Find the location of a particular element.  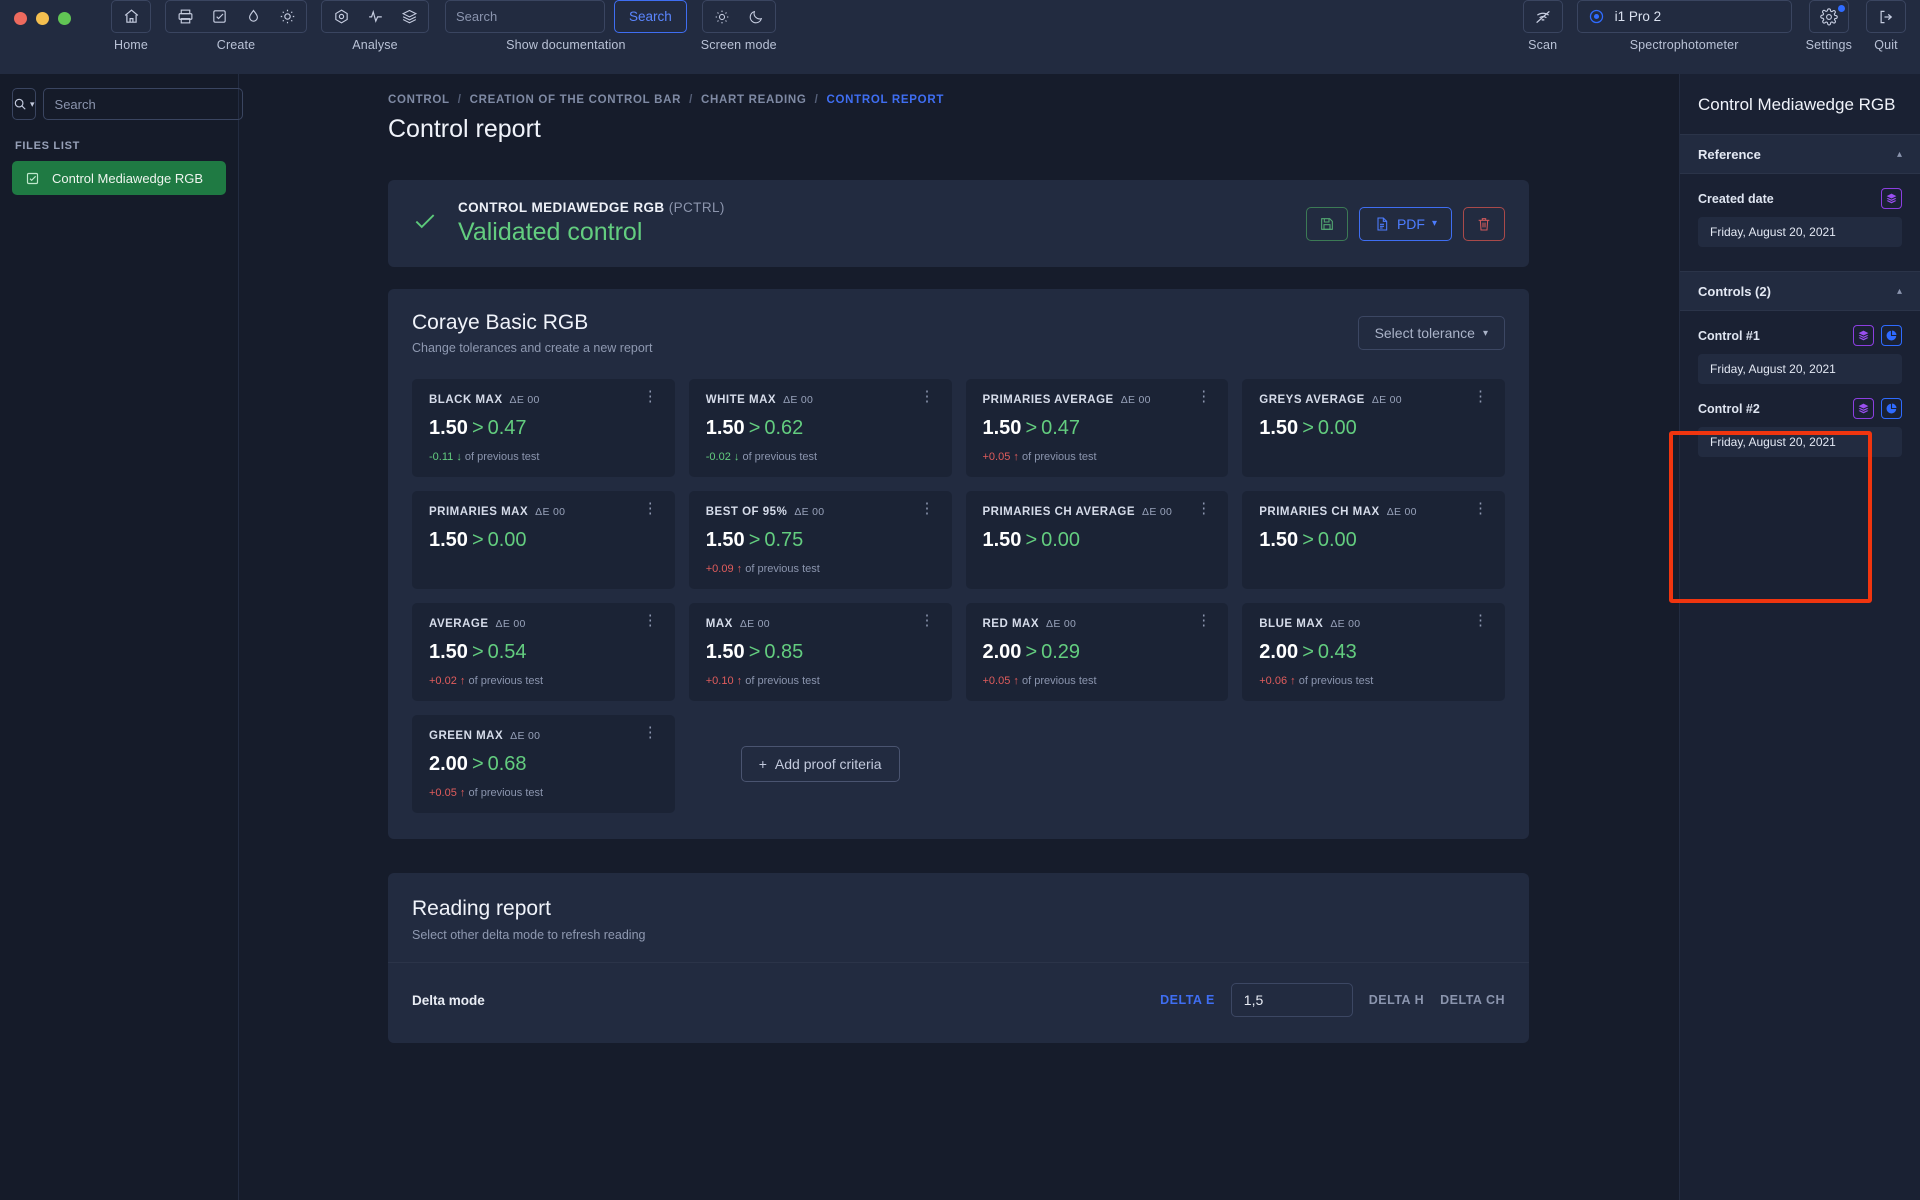

delta-mode-controls: DELTA E DELTA H DELTA CH is located at coordinates (1332, 1000).